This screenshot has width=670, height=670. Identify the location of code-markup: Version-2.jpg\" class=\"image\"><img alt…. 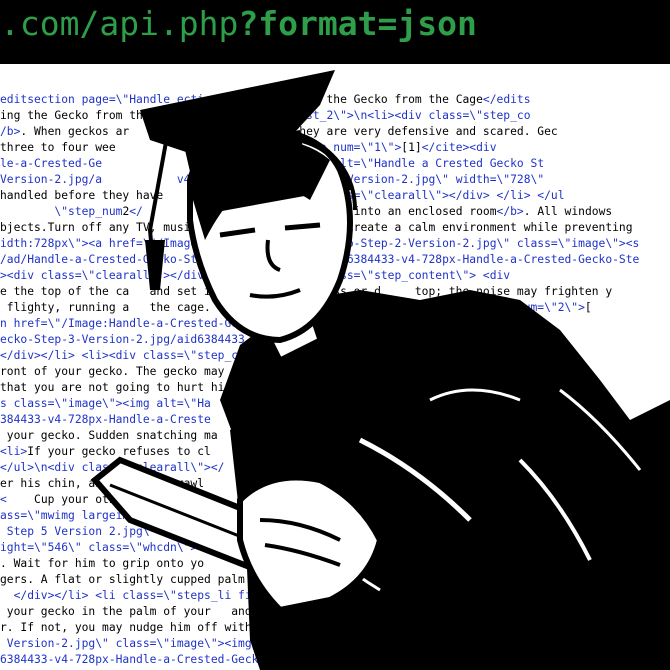
(170, 643).